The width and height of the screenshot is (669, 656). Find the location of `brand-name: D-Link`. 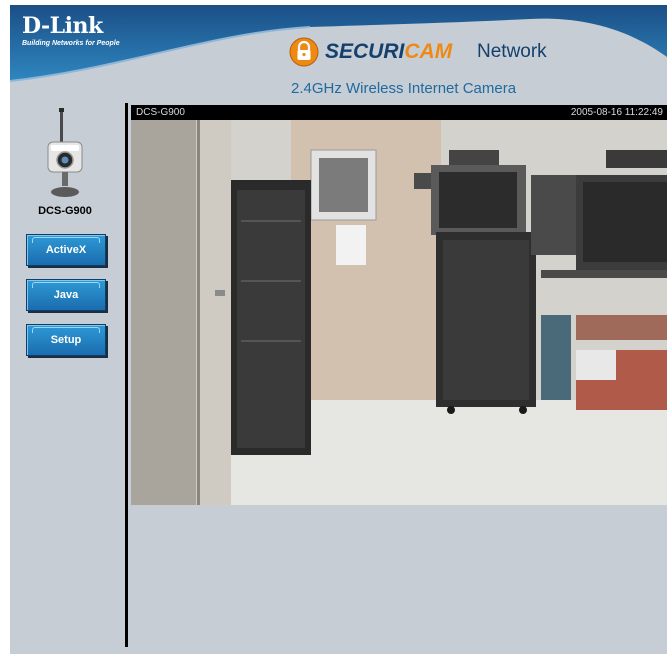

brand-name: D-Link is located at coordinates (62, 26).